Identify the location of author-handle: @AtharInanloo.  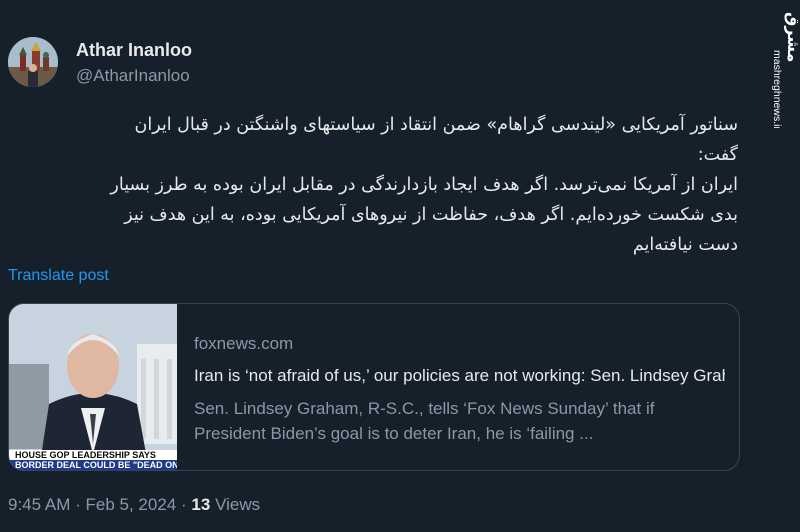
(133, 76).